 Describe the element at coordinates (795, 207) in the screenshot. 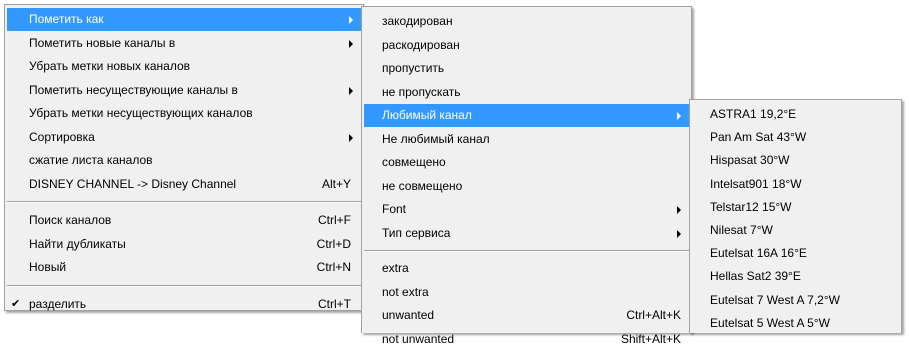

I see `menu-item-telstar12-15-w: Telstar12 15°W` at that location.